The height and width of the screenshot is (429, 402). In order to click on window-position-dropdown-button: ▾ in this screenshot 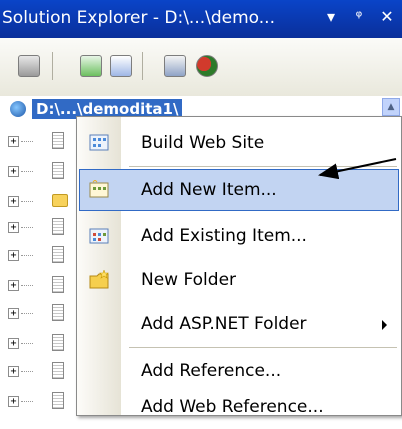, I will do `click(331, 17)`.